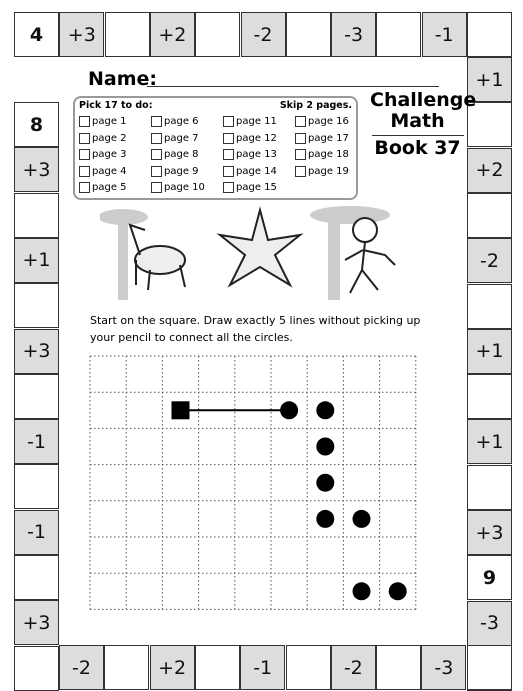 This screenshot has height=691, width=523. Describe the element at coordinates (109, 138) in the screenshot. I see `page-label: page 2` at that location.